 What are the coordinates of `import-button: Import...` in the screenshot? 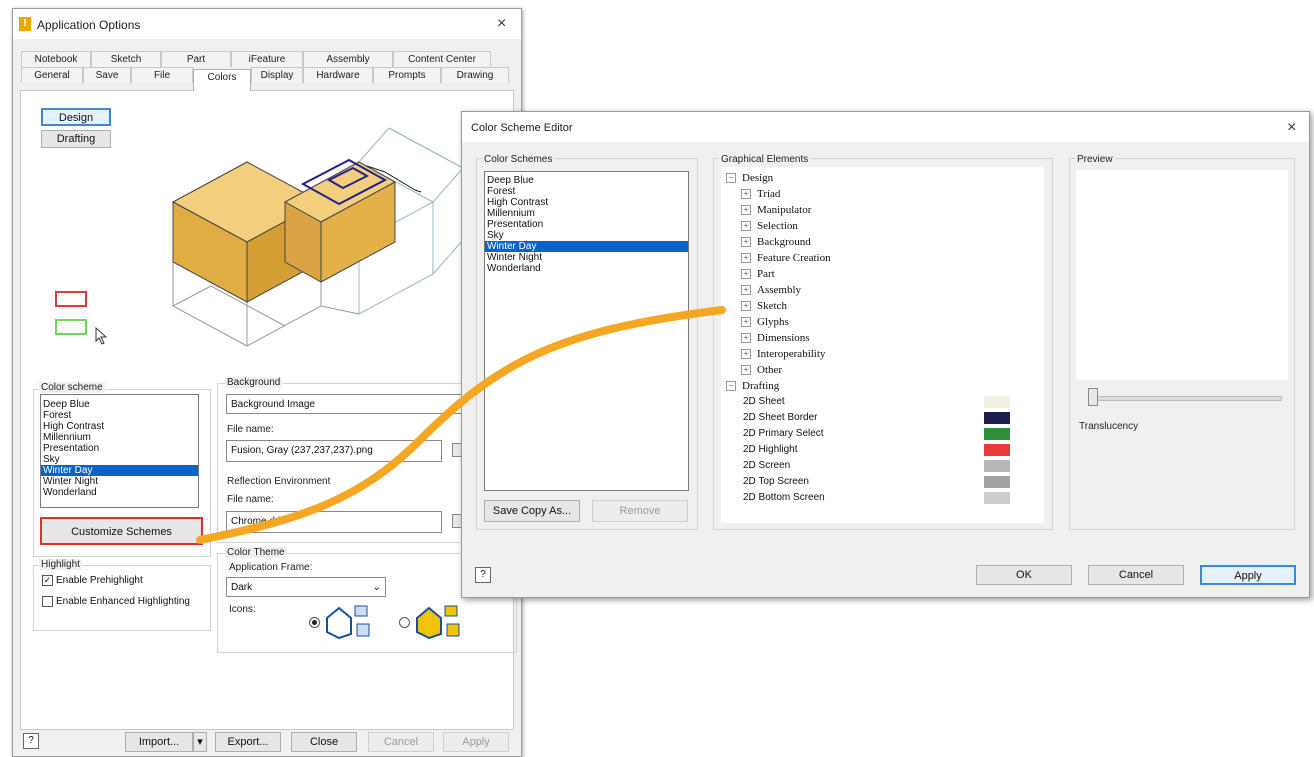 It's located at (159, 742).